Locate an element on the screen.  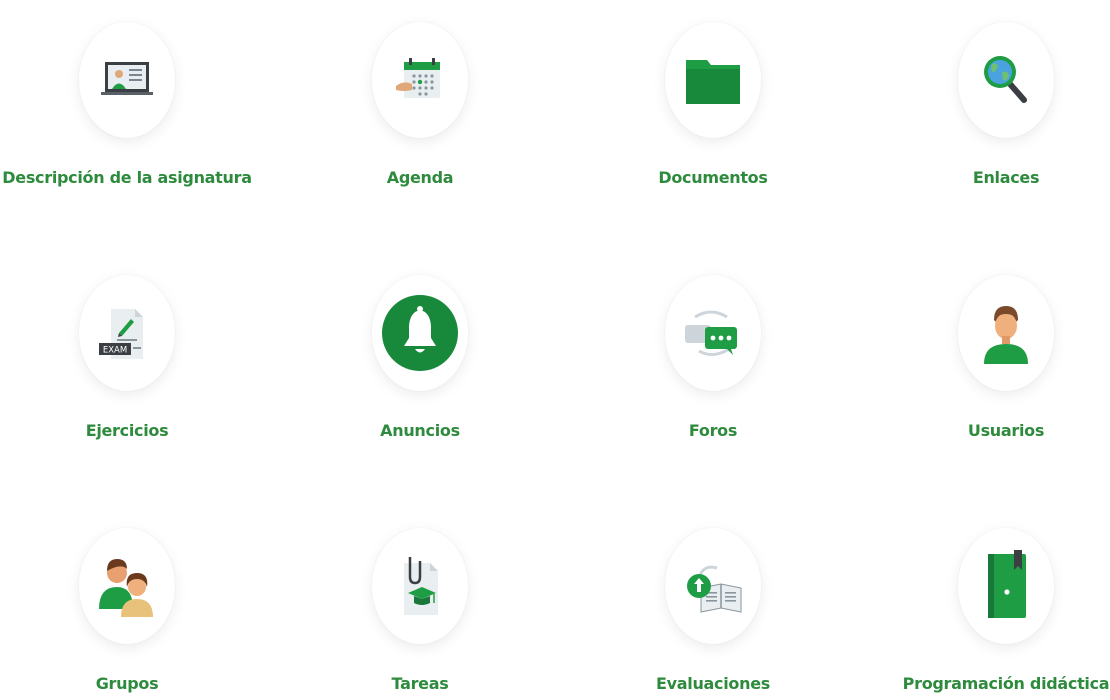
folder-icon is located at coordinates (713, 80).